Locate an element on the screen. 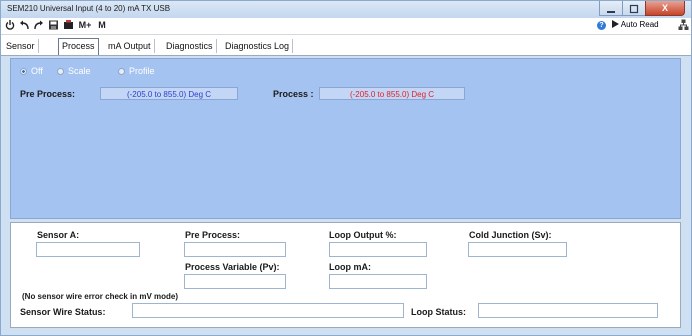 The height and width of the screenshot is (336, 692). loop-ma-label: Loop mA: is located at coordinates (350, 267).